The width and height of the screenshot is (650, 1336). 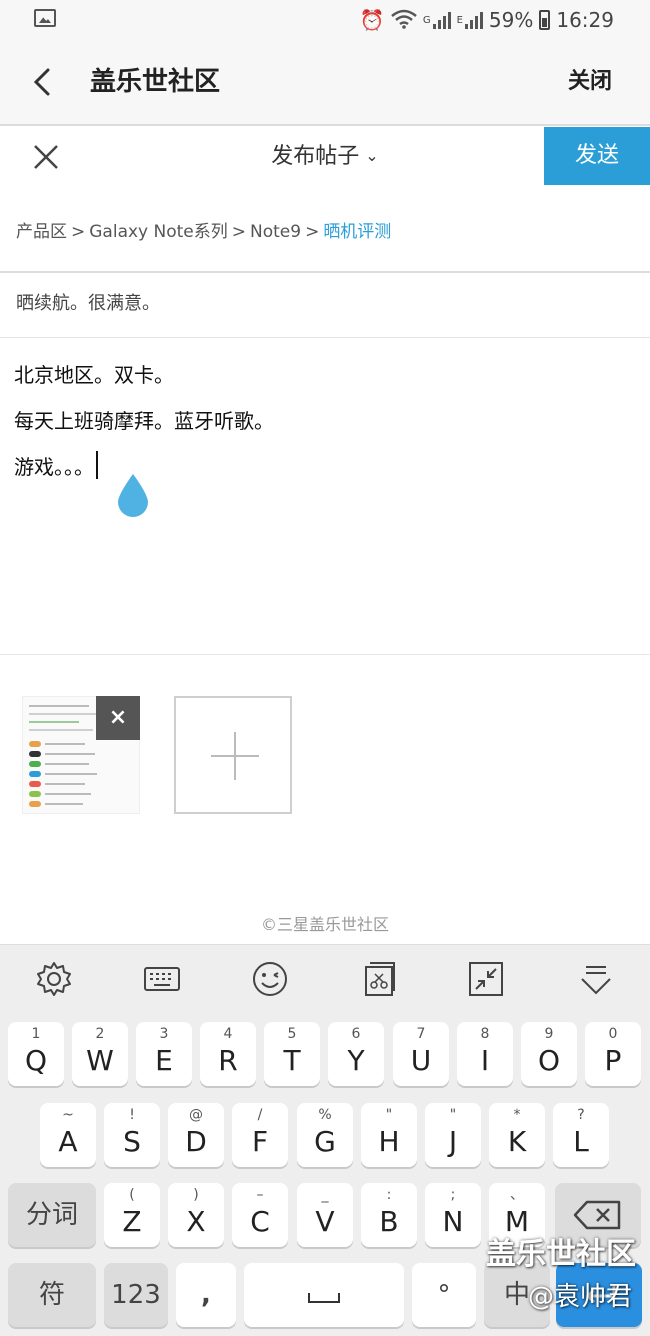 I want to click on key-f: / F, so click(x=260, y=1135).